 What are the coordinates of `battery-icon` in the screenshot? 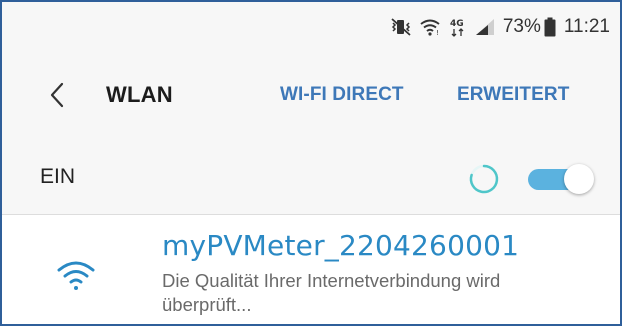 It's located at (550, 27).